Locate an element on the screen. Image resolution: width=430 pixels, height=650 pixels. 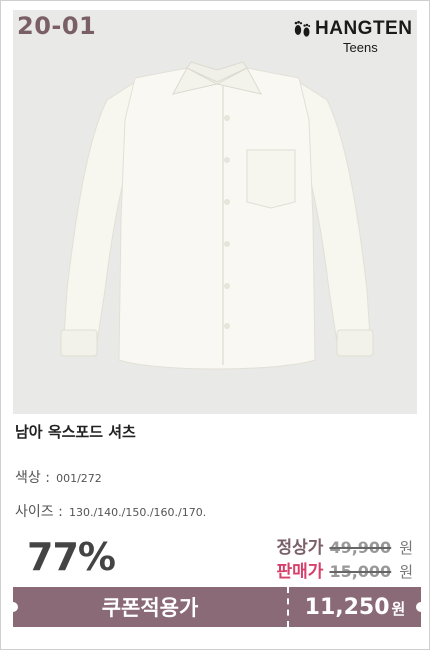
normal-price-unit: 원 is located at coordinates (406, 548).